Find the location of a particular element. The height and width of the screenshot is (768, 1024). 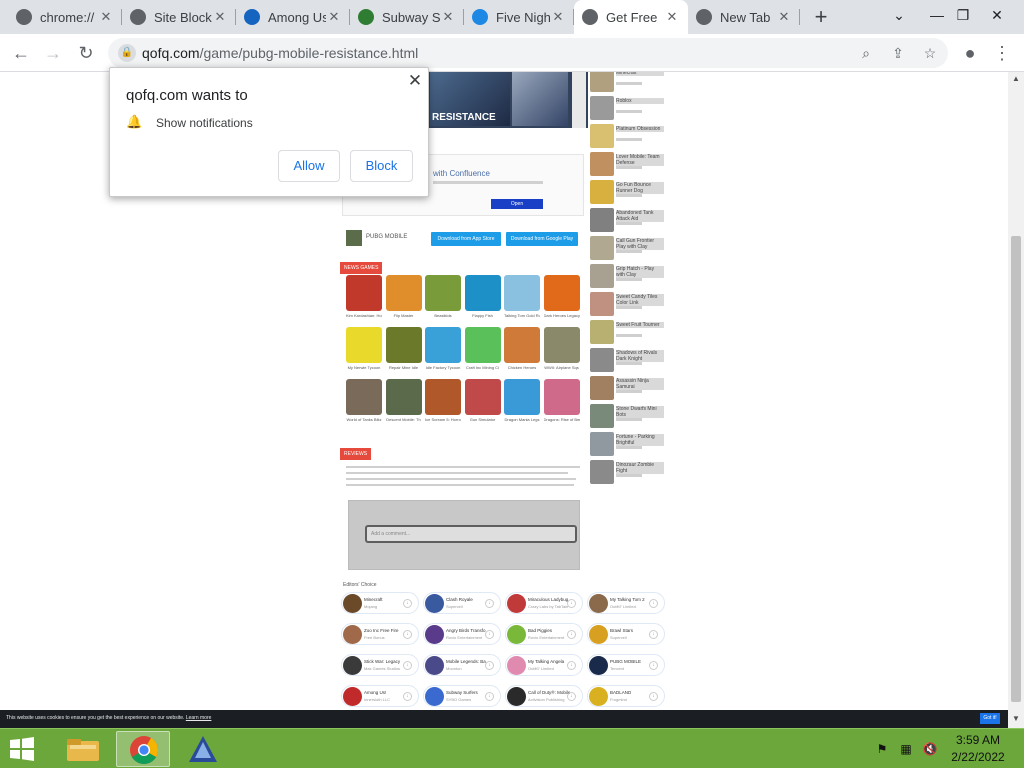

game-card: Kim Kardashian: Holl is located at coordinates (364, 300).